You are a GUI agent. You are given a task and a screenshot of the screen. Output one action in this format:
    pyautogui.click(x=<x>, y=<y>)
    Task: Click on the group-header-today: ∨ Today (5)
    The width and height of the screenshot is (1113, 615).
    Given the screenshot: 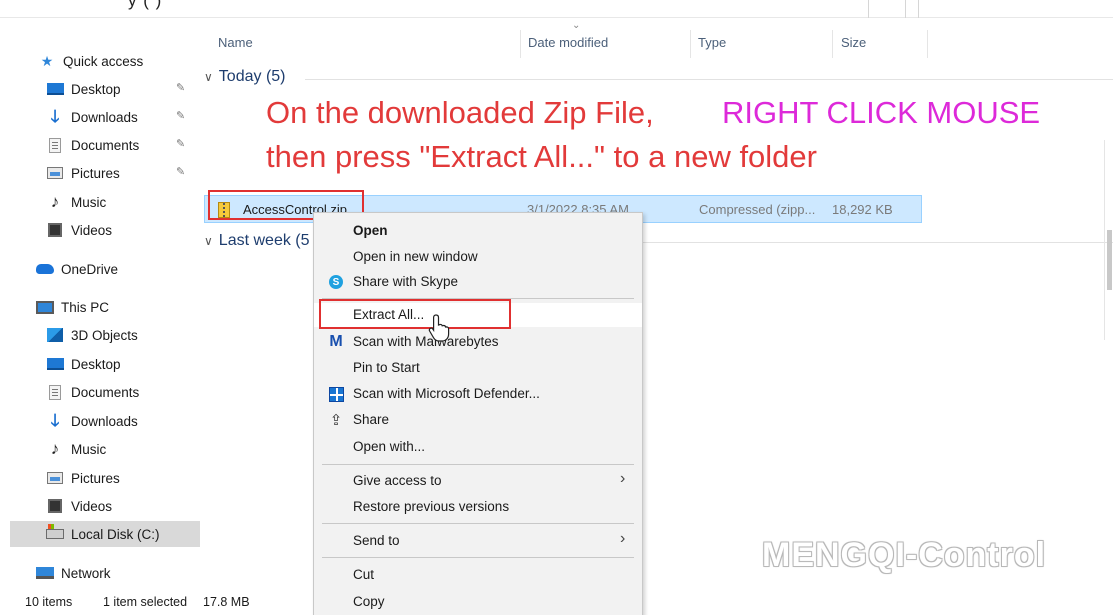 What is the action you would take?
    pyautogui.click(x=245, y=77)
    